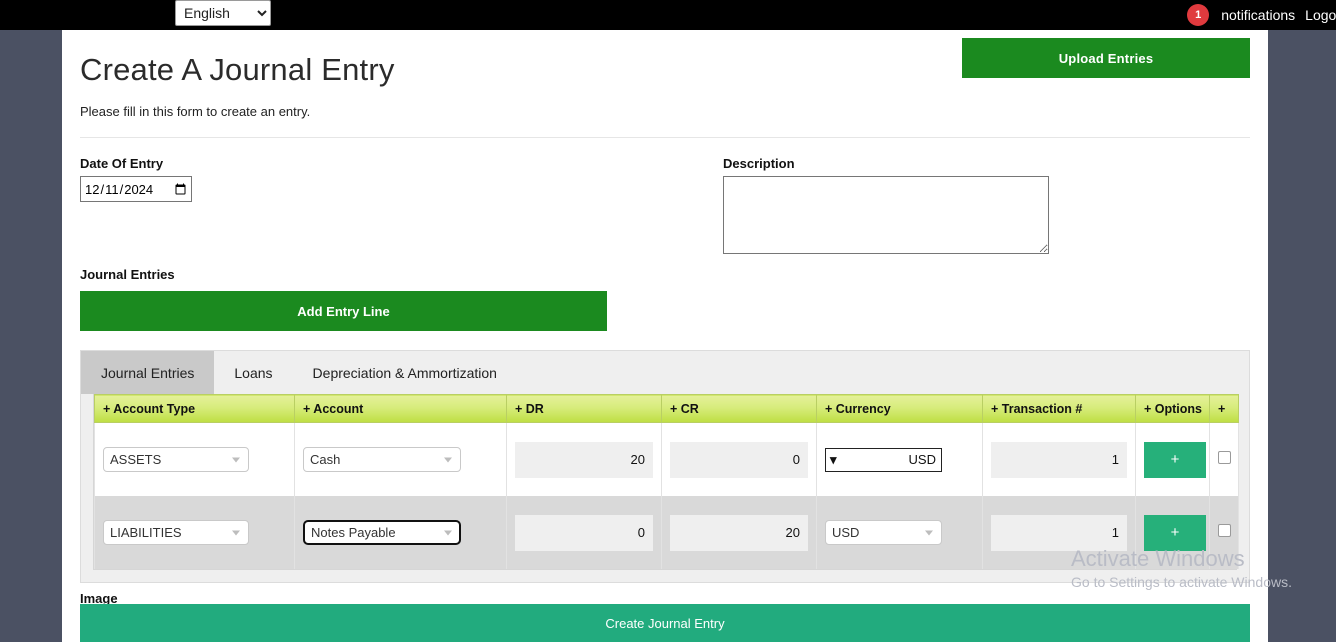  Describe the element at coordinates (665, 137) in the screenshot. I see `divider` at that location.